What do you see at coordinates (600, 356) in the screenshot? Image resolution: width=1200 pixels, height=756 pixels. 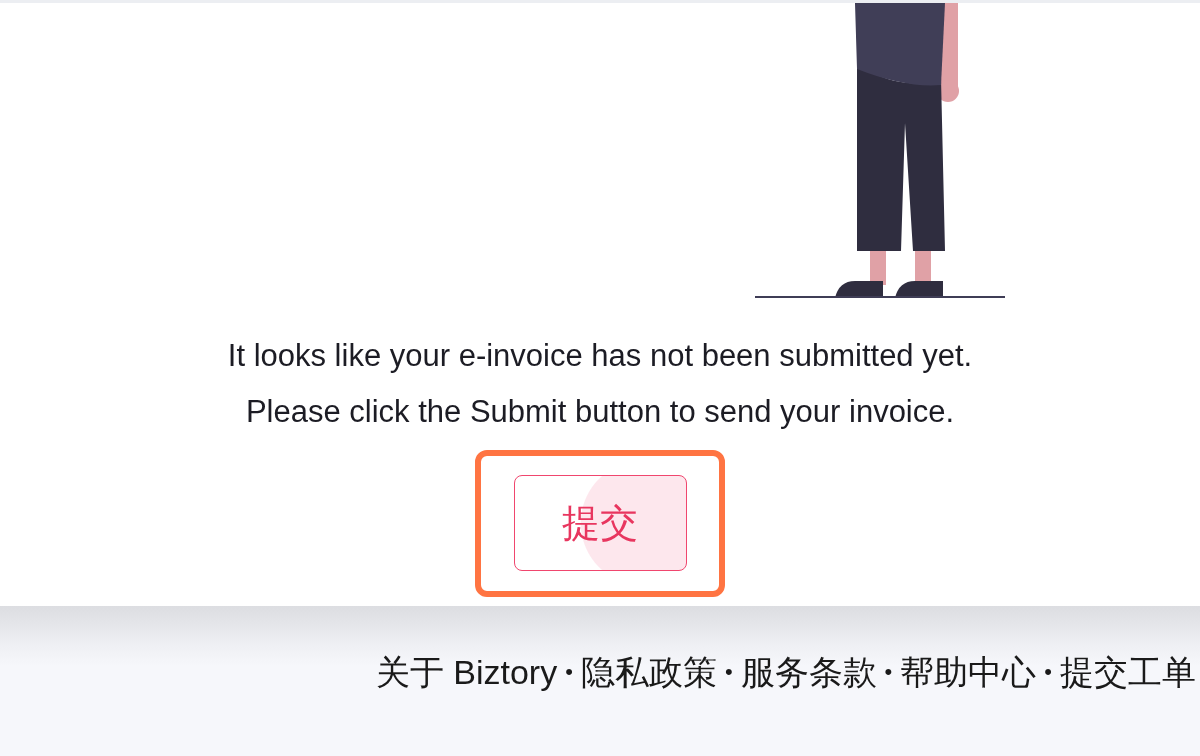 I see `message-text: It looks like your e-invoice has not been submitted yet.` at bounding box center [600, 356].